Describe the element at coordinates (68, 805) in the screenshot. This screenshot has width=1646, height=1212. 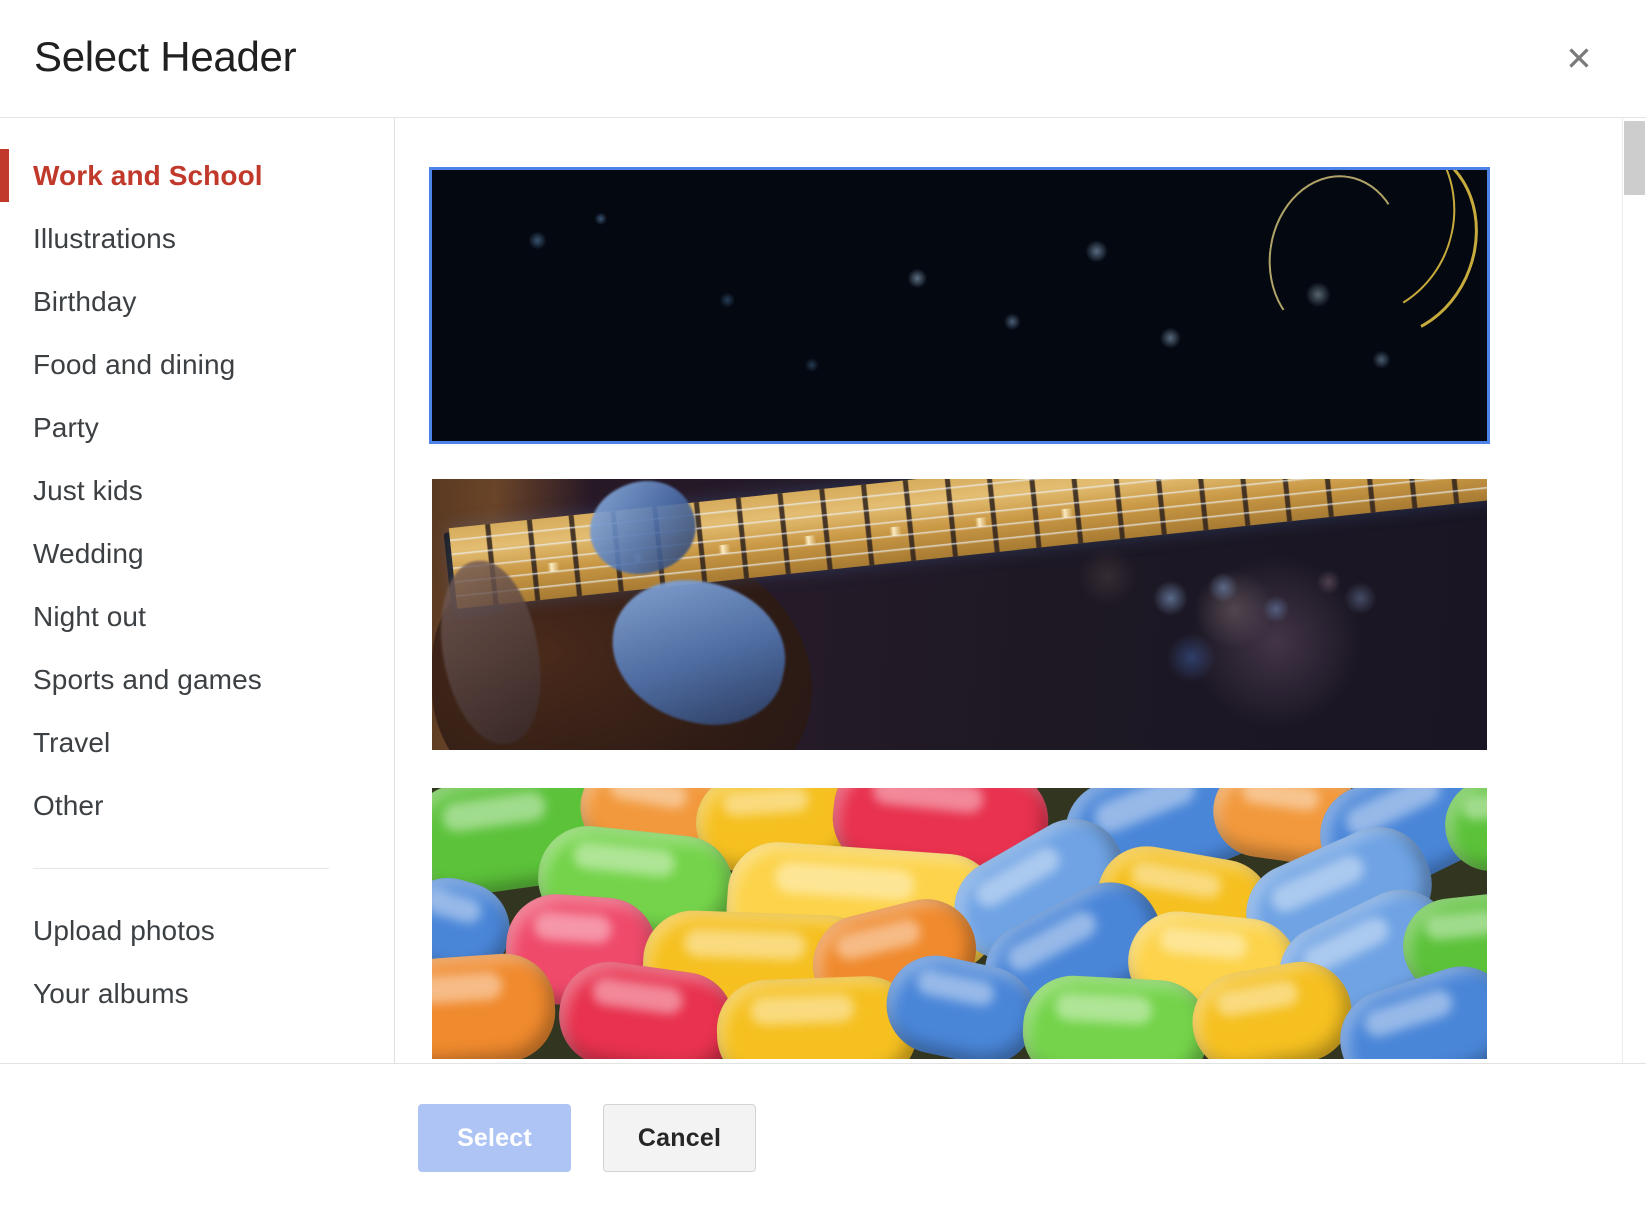
I see `sidebar-item-label: Other` at that location.